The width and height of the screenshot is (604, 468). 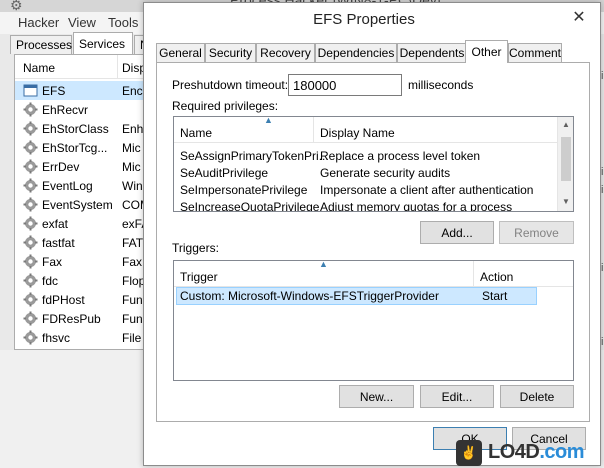 I want to click on service-name: EFS, so click(x=54, y=91).